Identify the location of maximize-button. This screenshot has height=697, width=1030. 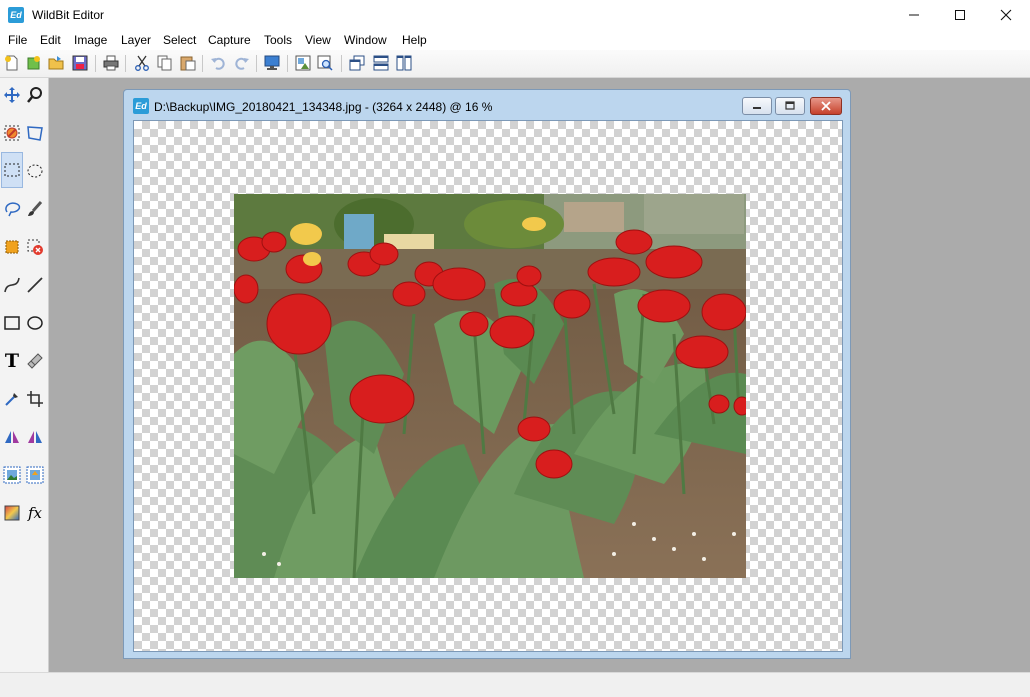
(960, 15).